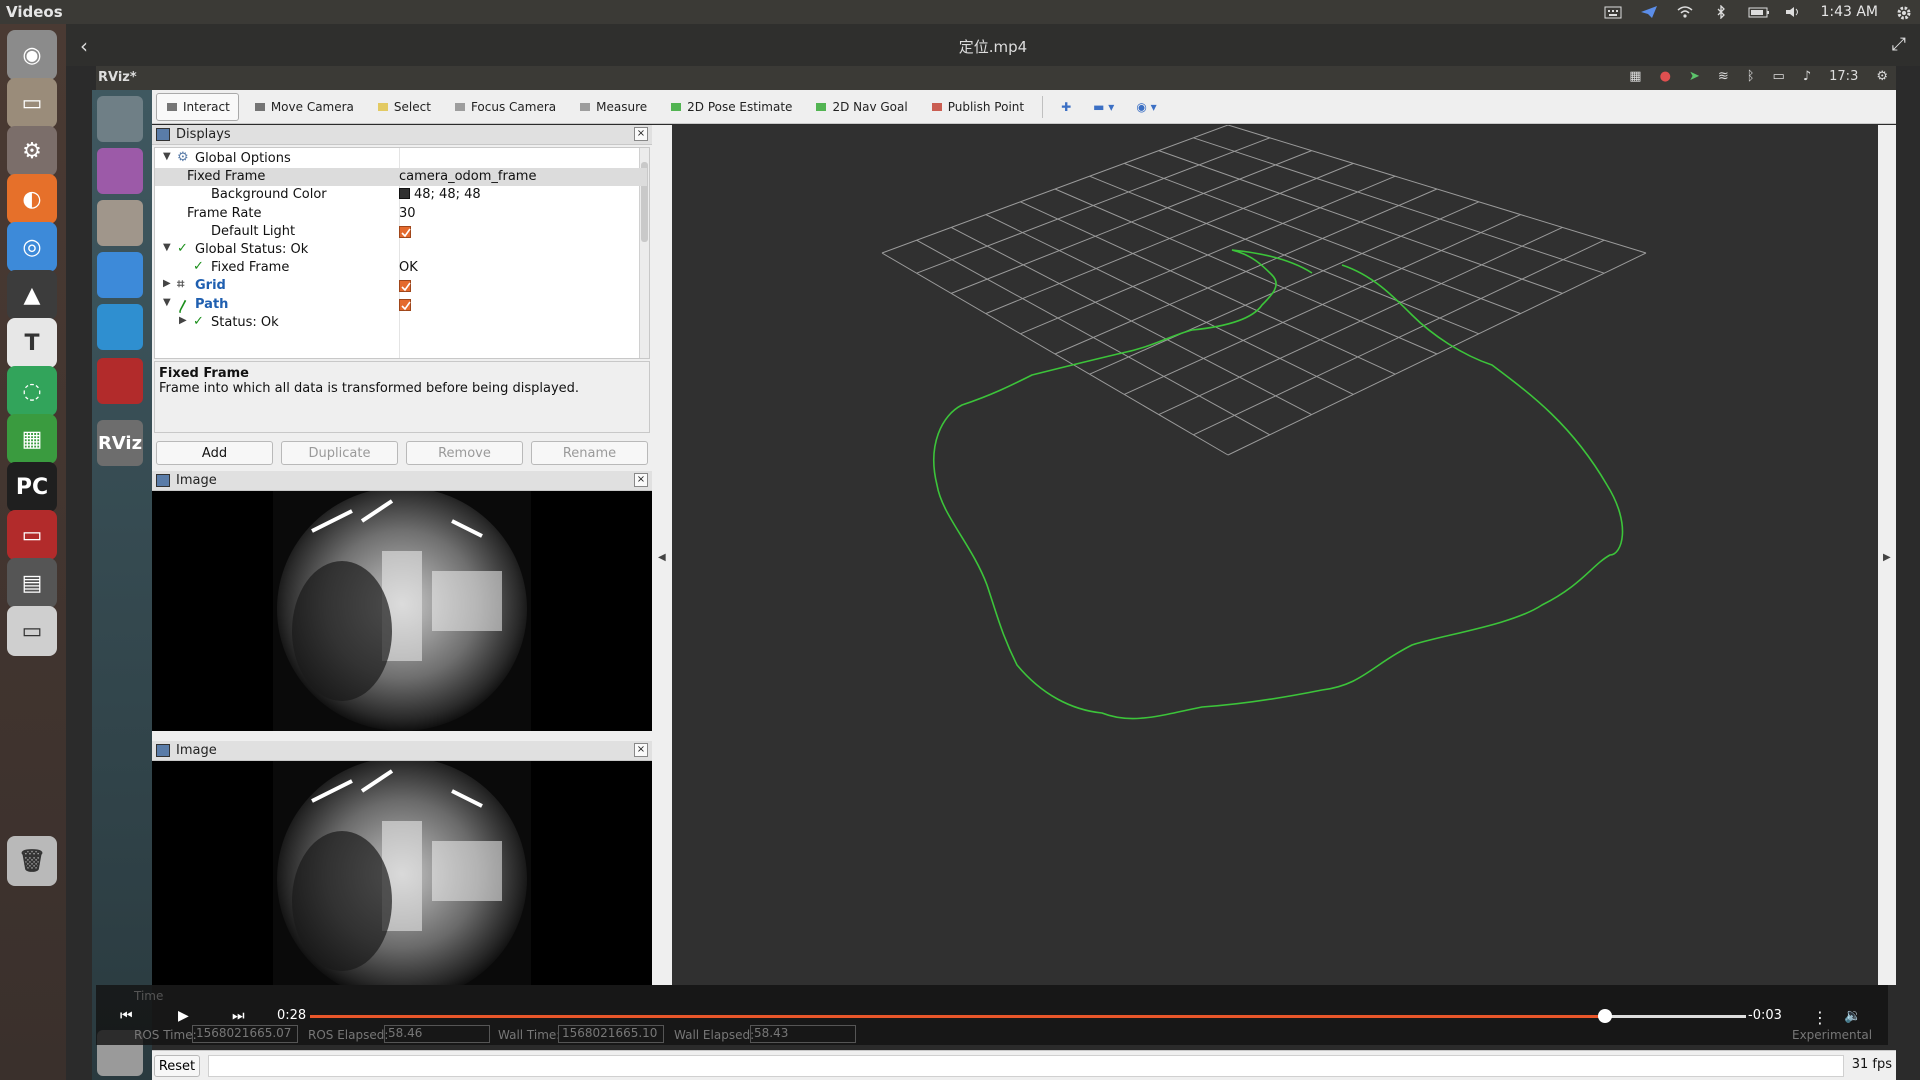  What do you see at coordinates (403, 107) in the screenshot?
I see `select-tool: Select` at bounding box center [403, 107].